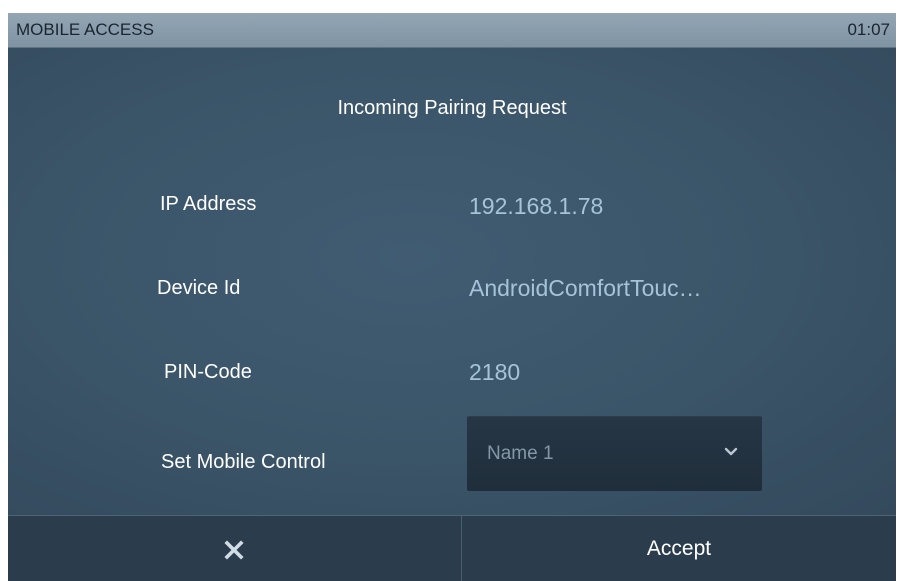  What do you see at coordinates (208, 372) in the screenshot?
I see `pin-code-label: PIN-Code` at bounding box center [208, 372].